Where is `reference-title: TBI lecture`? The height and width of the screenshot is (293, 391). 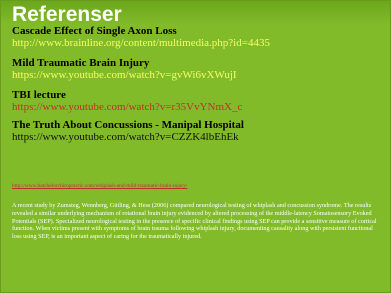 reference-title: TBI lecture is located at coordinates (39, 95).